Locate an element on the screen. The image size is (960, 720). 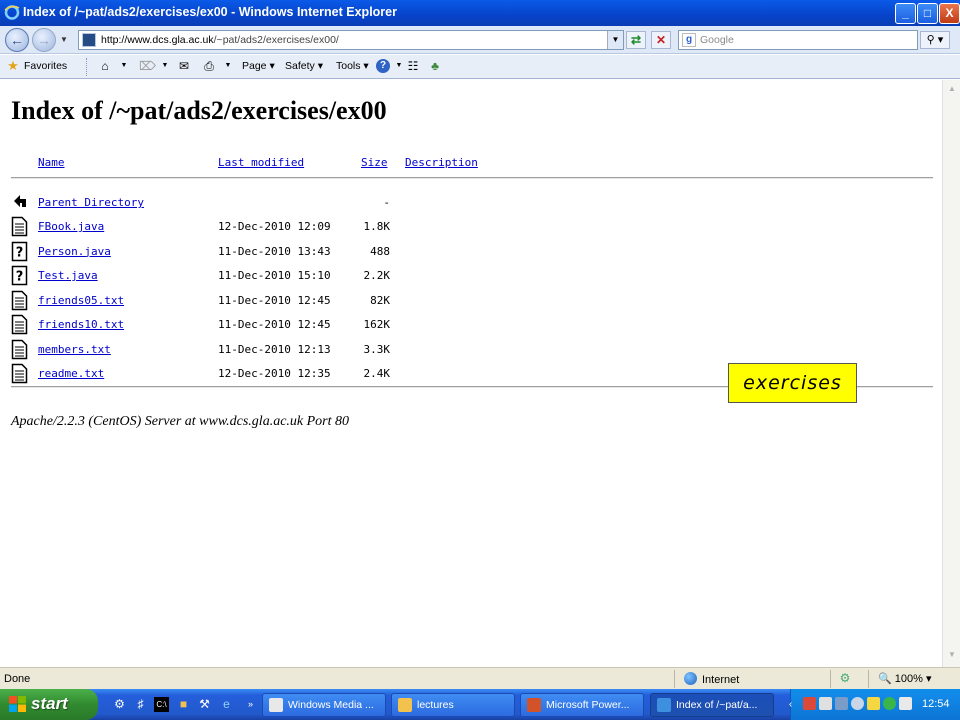
file-link: Person.java is located at coordinates (74, 251).